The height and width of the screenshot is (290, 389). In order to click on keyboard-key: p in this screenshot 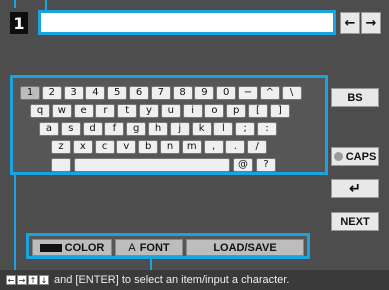, I will do `click(236, 111)`.